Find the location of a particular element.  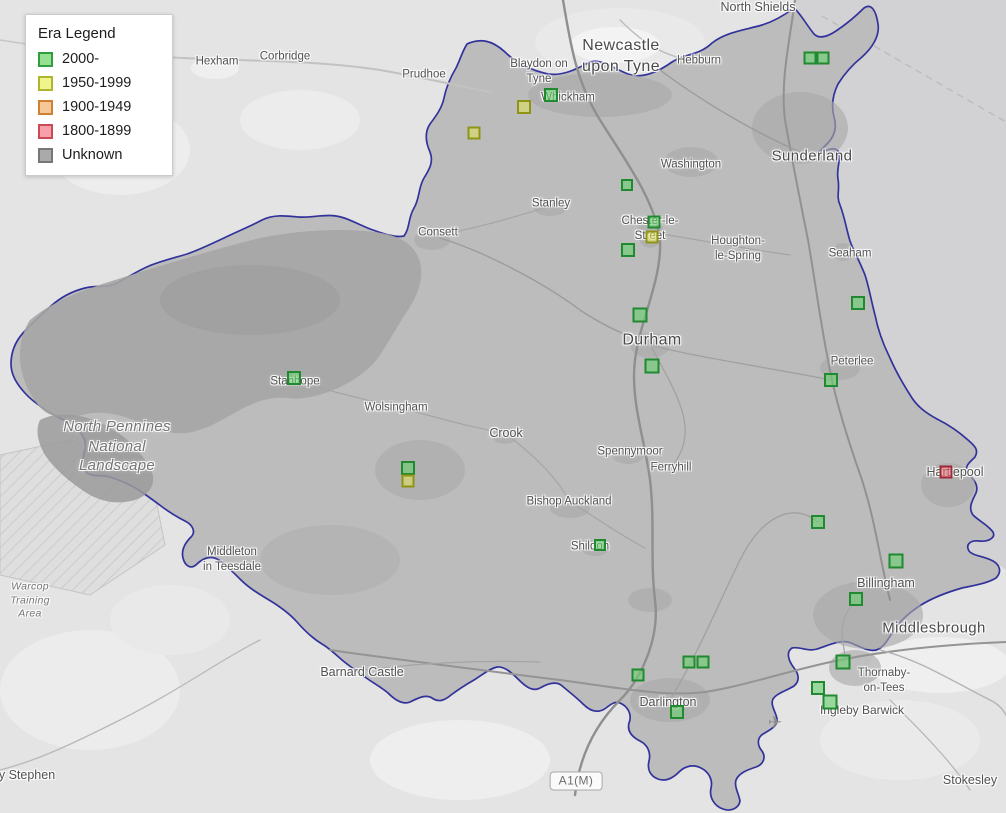

legend-item-label: 1800-1899 is located at coordinates (97, 131).